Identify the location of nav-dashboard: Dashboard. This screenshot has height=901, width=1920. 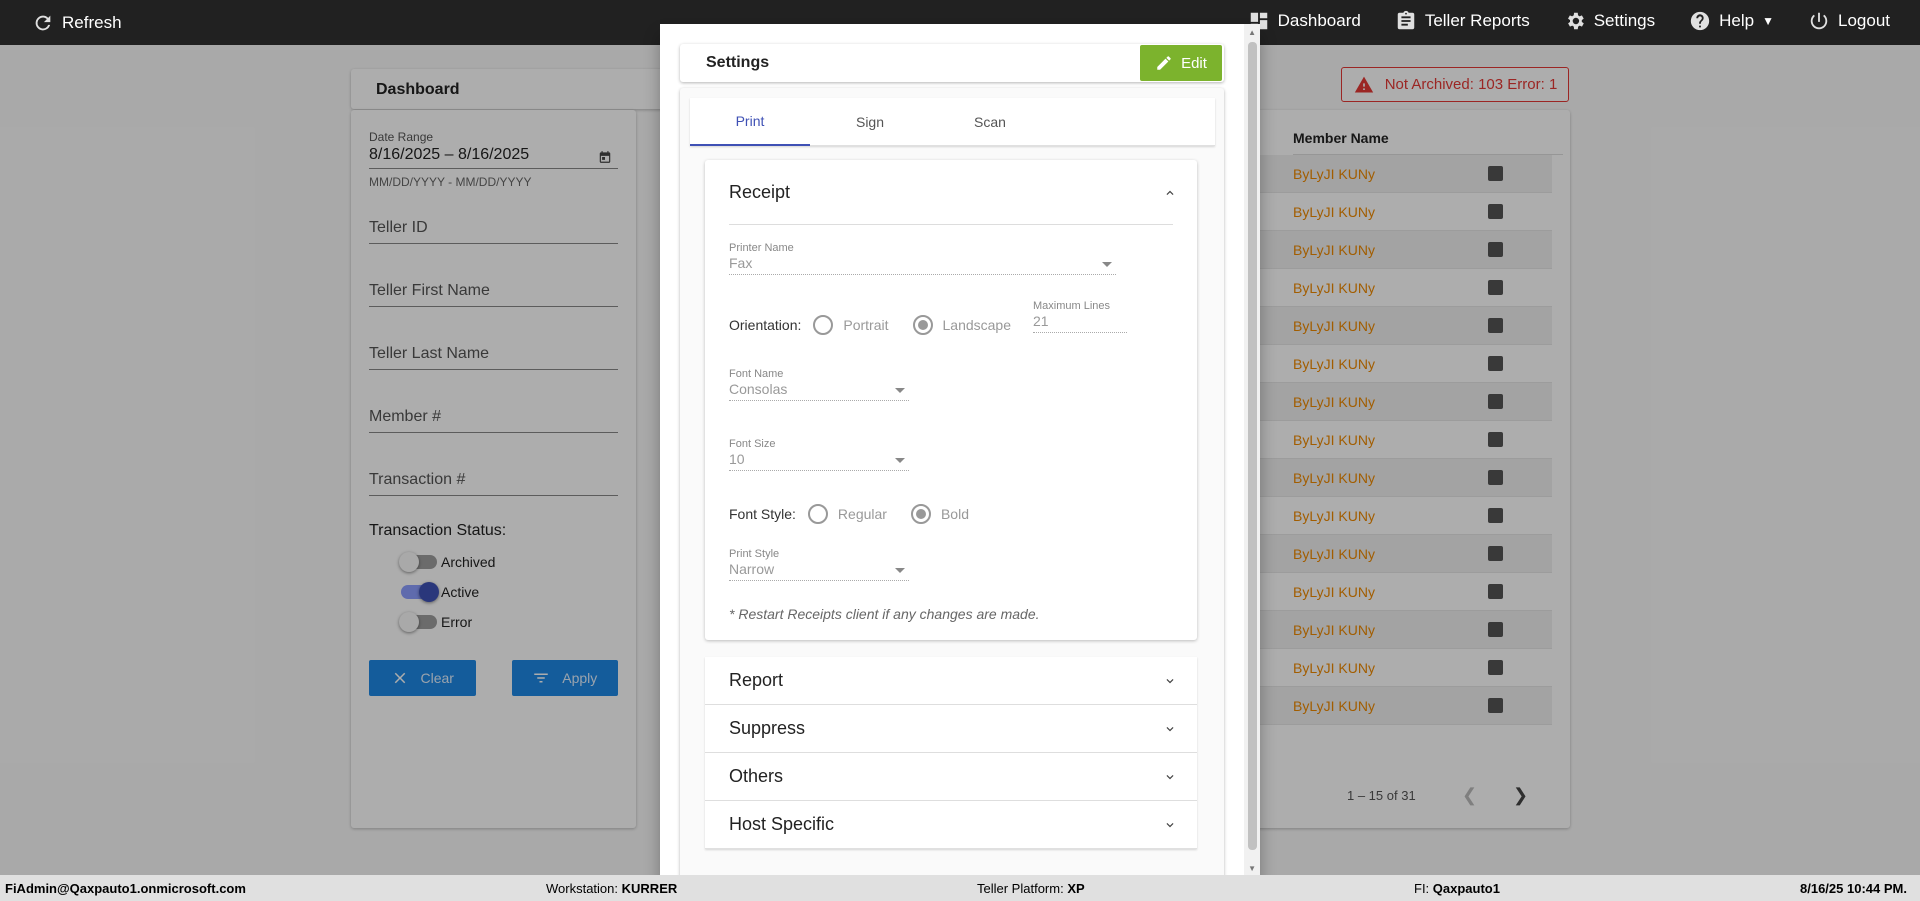
(1304, 21).